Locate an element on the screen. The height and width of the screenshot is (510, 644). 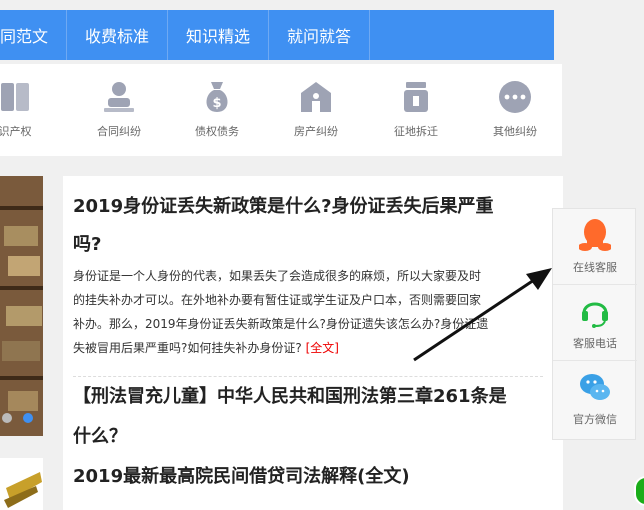
person-stamp-icon is located at coordinates (119, 97).